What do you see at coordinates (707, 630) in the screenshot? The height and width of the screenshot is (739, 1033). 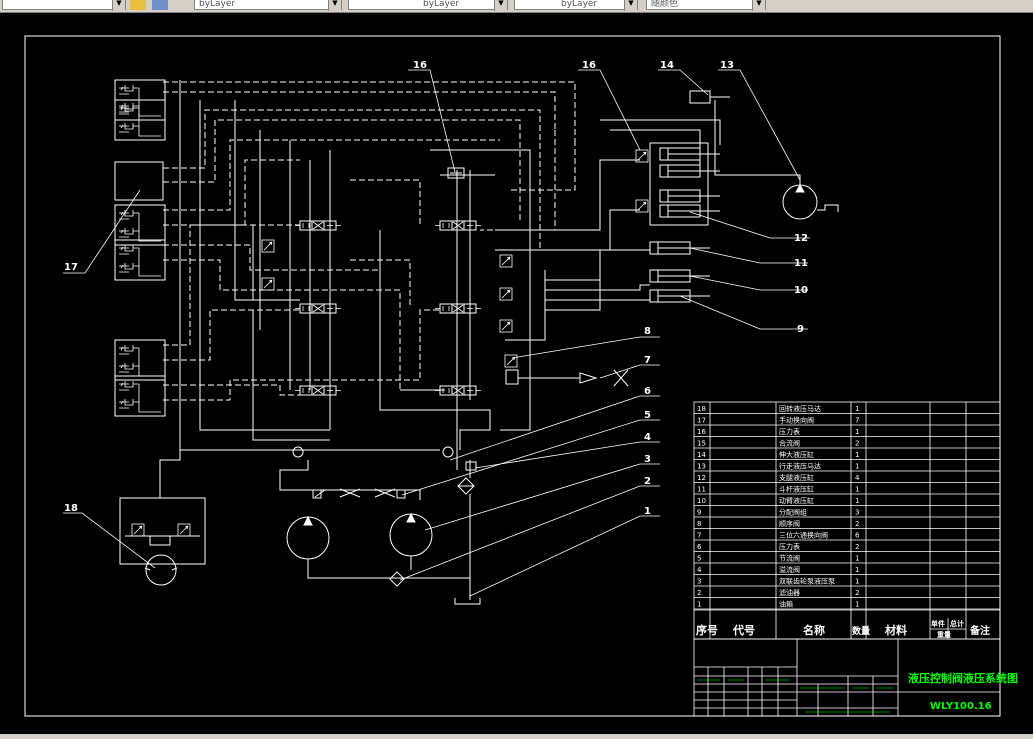 I see `header-seq: 序号` at bounding box center [707, 630].